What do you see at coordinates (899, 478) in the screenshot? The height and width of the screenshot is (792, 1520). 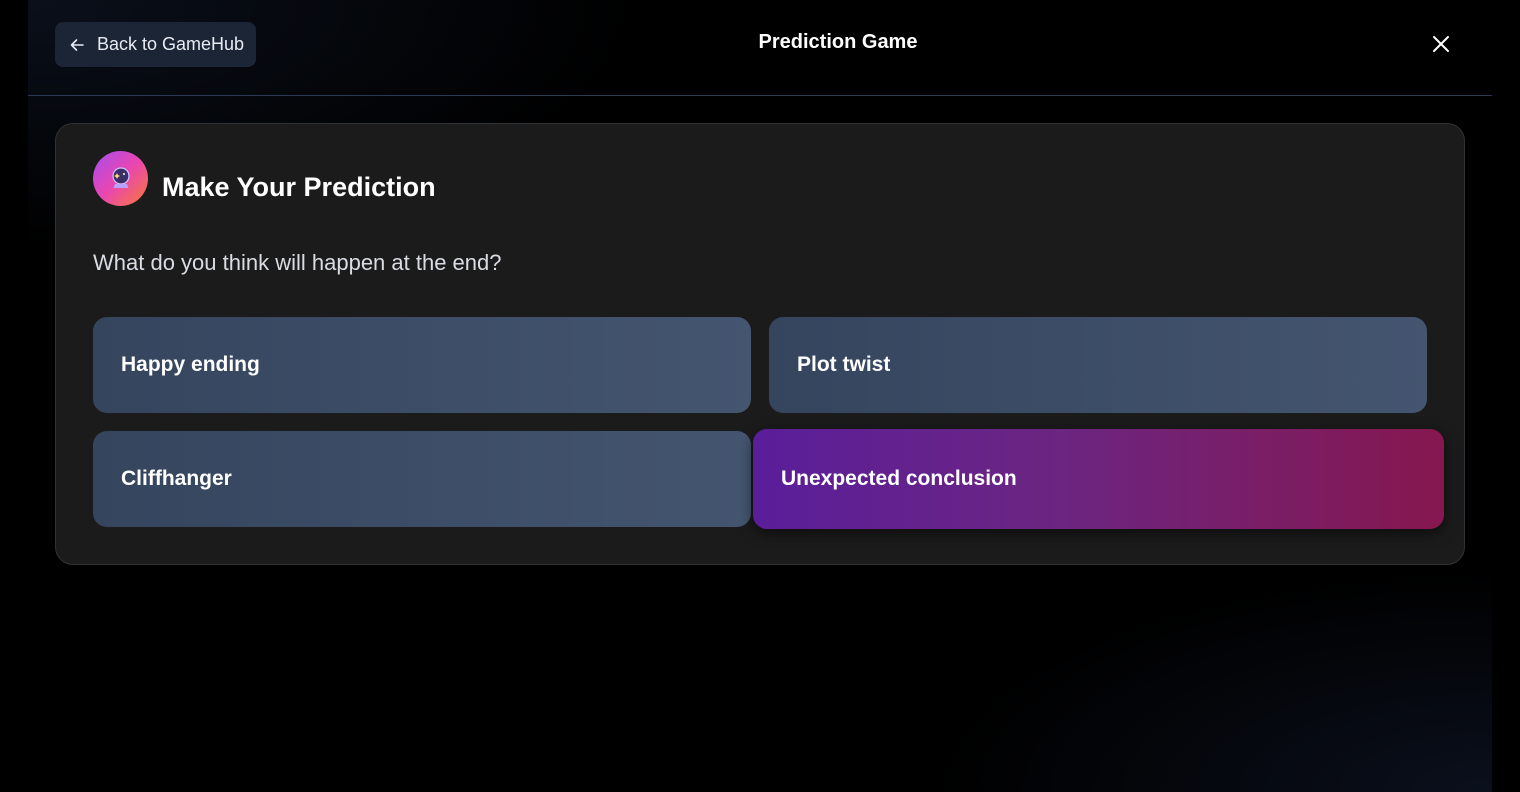 I see `option-label: Unexpected conclusion` at bounding box center [899, 478].